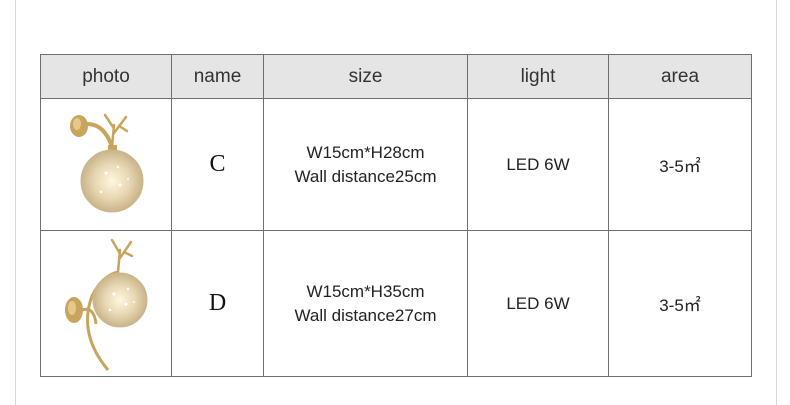 The width and height of the screenshot is (790, 405). What do you see at coordinates (365, 291) in the screenshot?
I see `size-dimensions: W15cm*H35cm` at bounding box center [365, 291].